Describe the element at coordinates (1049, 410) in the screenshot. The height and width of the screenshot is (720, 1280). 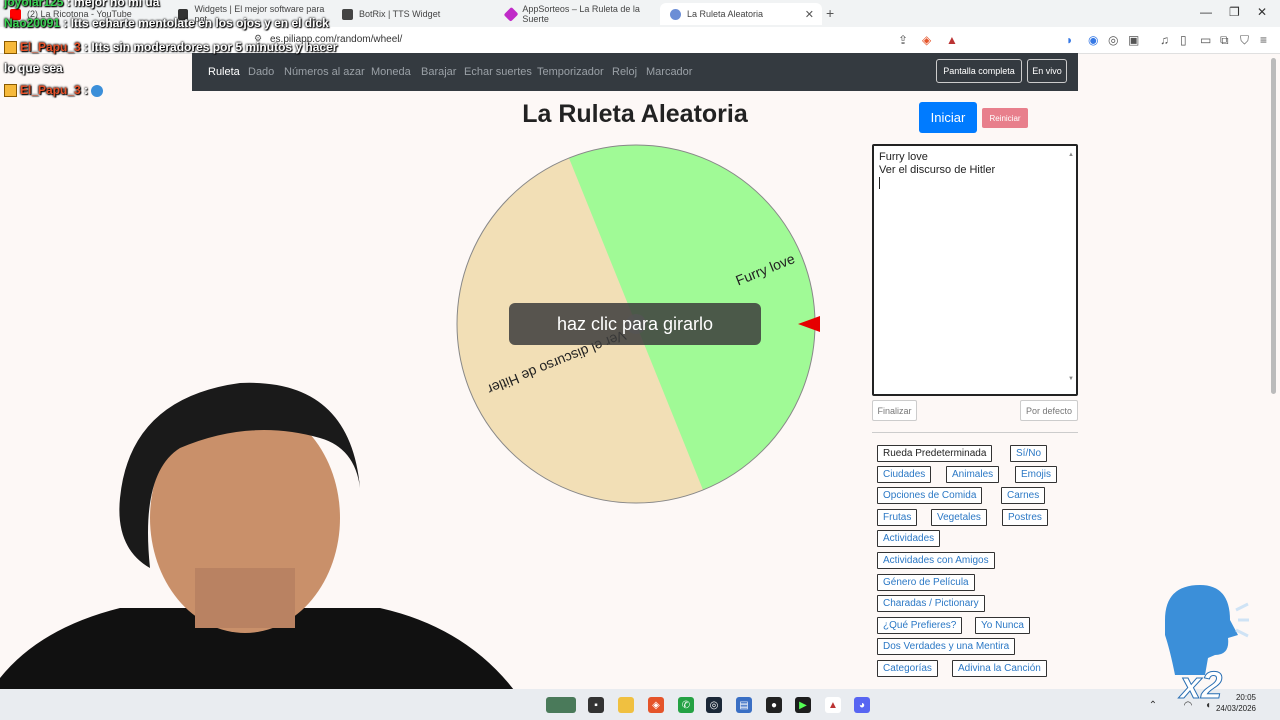
I see `default-button: Por defecto` at that location.